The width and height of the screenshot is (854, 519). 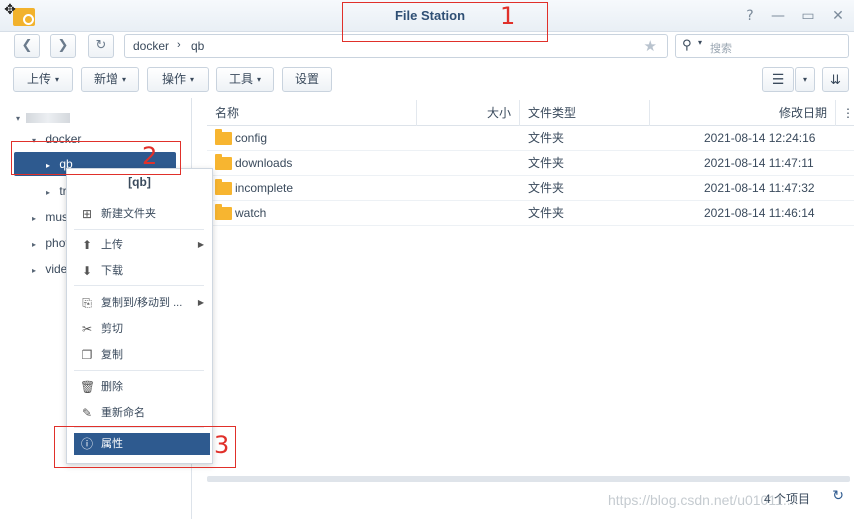 I want to click on rename-icon: ✎, so click(x=87, y=413).